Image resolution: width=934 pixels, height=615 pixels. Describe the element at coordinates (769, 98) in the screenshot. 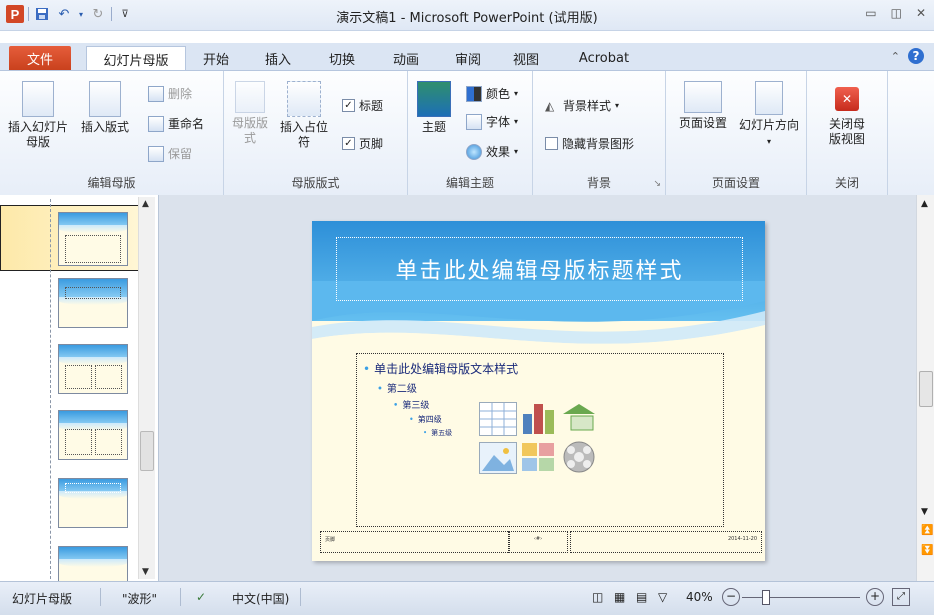

I see `slide-orientation-icon` at that location.